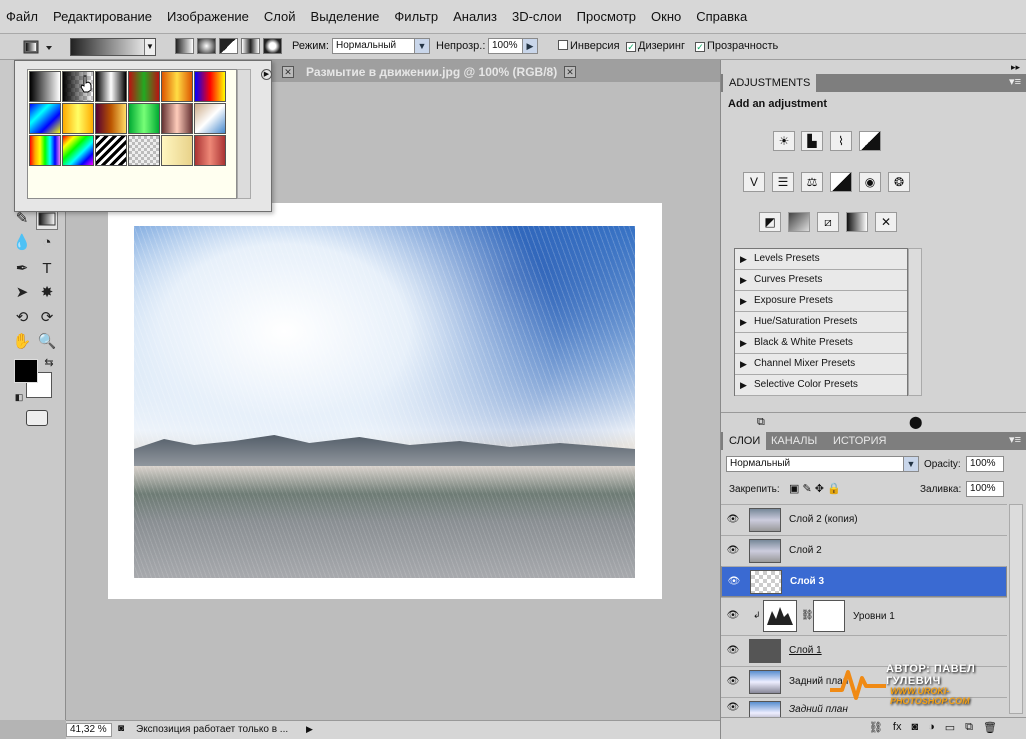  I want to click on menu-layer: Слой, so click(280, 16).